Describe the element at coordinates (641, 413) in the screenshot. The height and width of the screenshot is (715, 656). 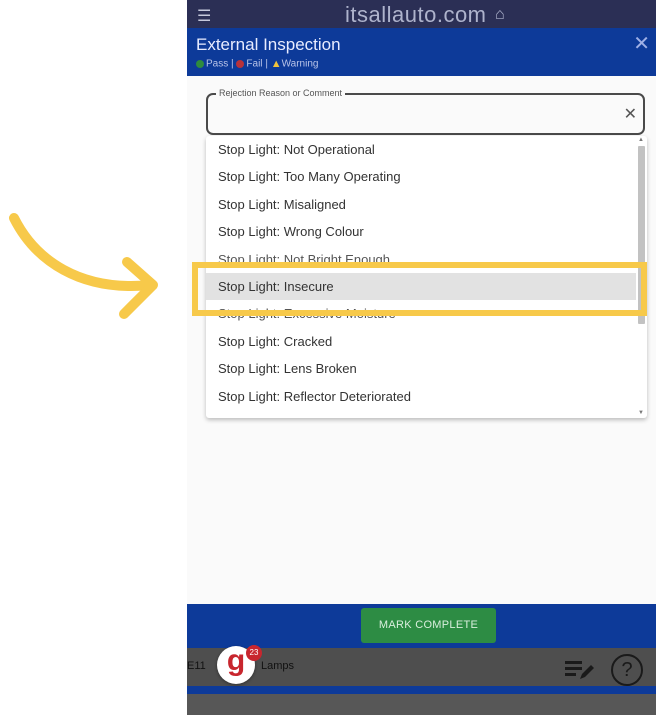
I see `scroll-down-icon: ▼` at that location.